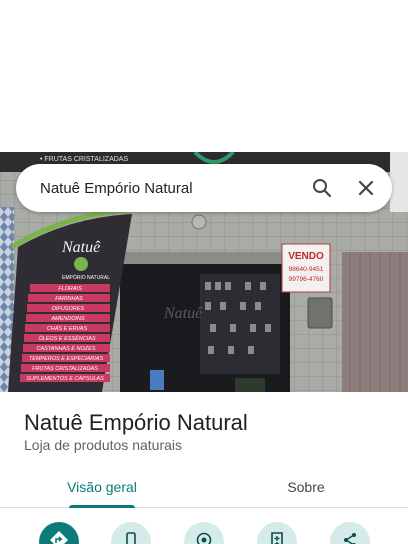 This screenshot has width=408, height=544. I want to click on svg-text: ÓLEOS E ESSÊNCIAS, so click(66, 338).